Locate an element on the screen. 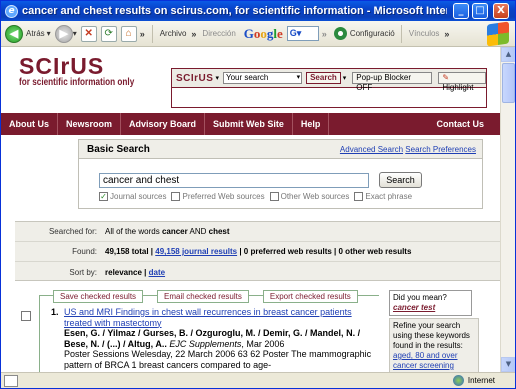 The height and width of the screenshot is (389, 516). maximize-button: □ is located at coordinates (480, 11).